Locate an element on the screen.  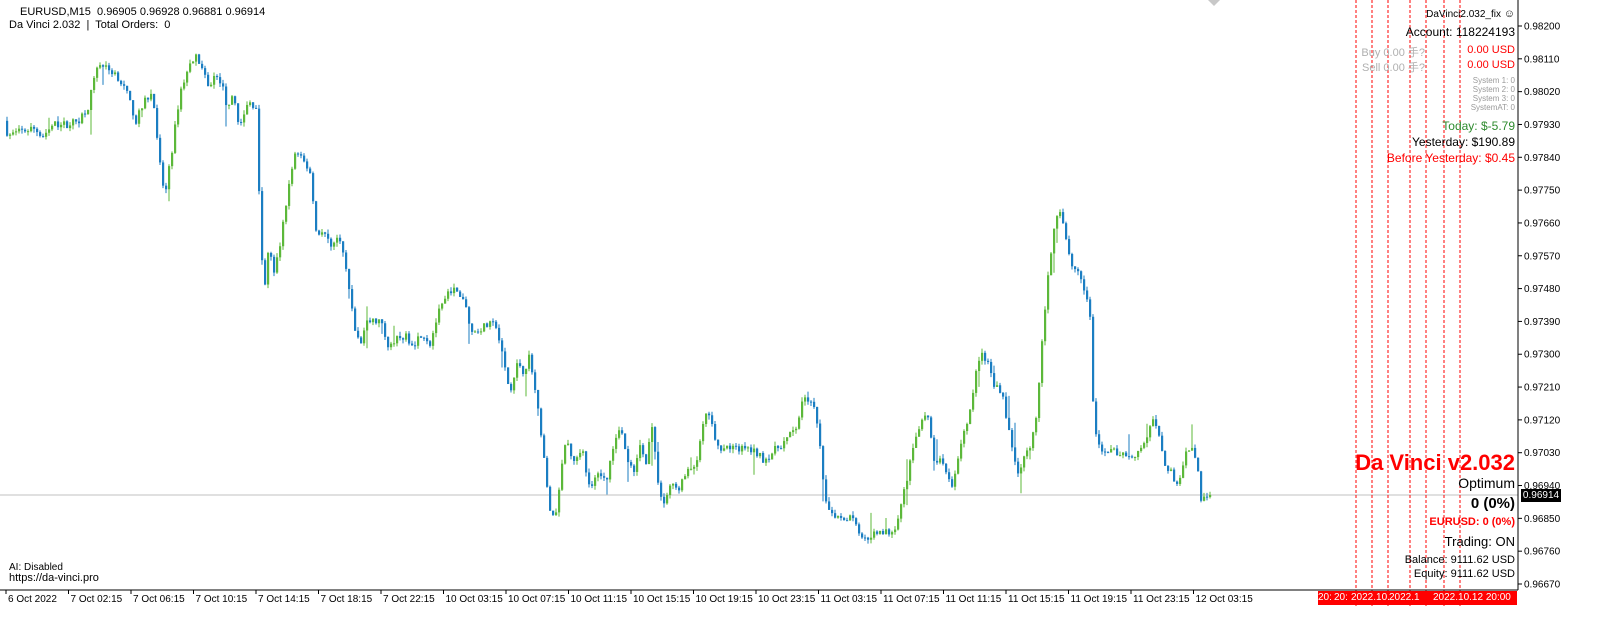
time-label: 10 Oct 07:15 is located at coordinates (537, 599).